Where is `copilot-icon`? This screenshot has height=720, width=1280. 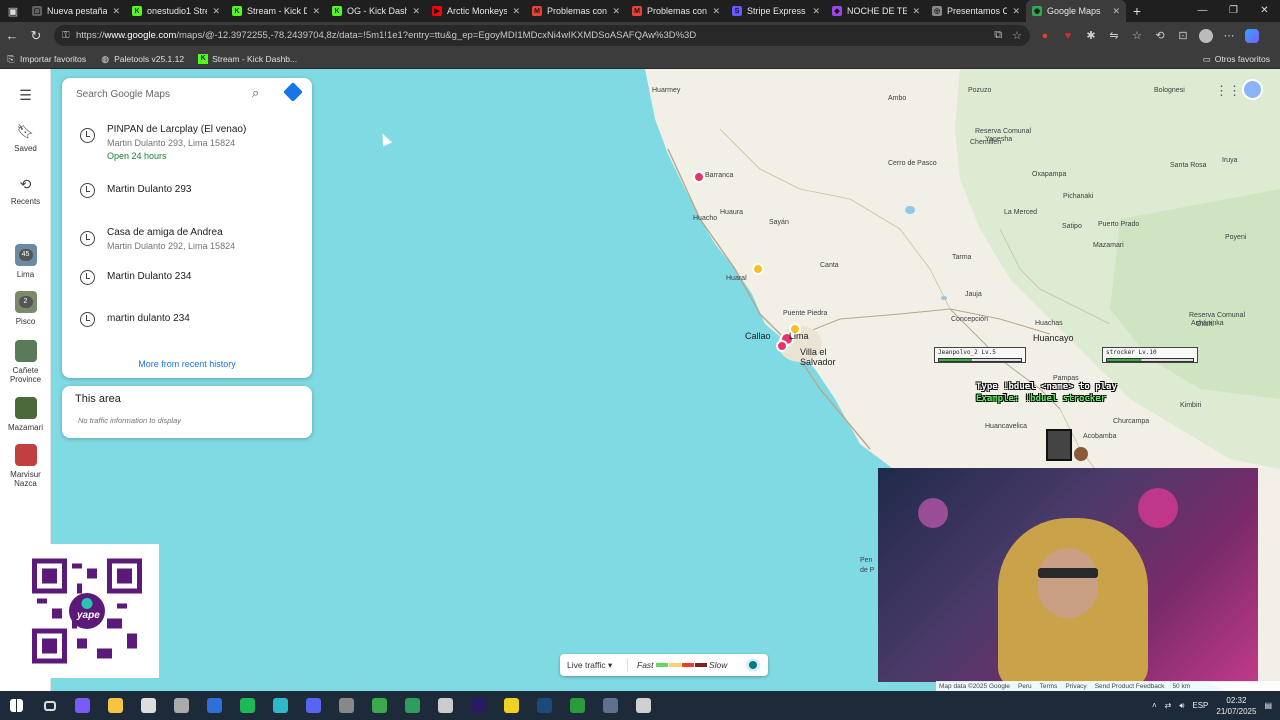 copilot-icon is located at coordinates (1252, 35).